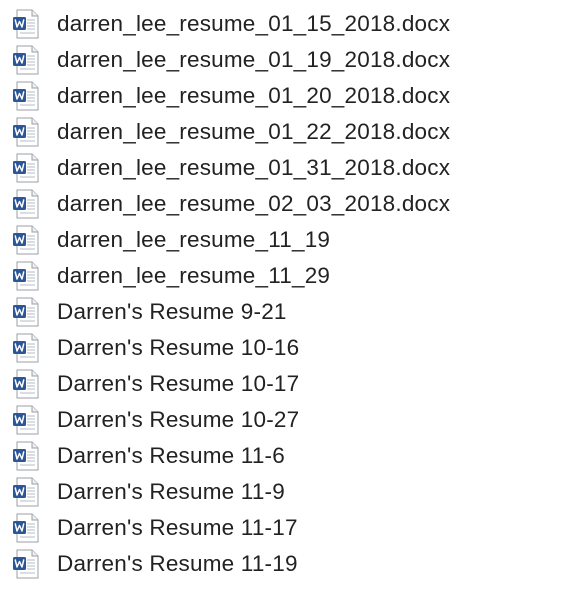 Image resolution: width=568 pixels, height=590 pixels. I want to click on file-name: darren_lee_resume_11_19, so click(194, 239).